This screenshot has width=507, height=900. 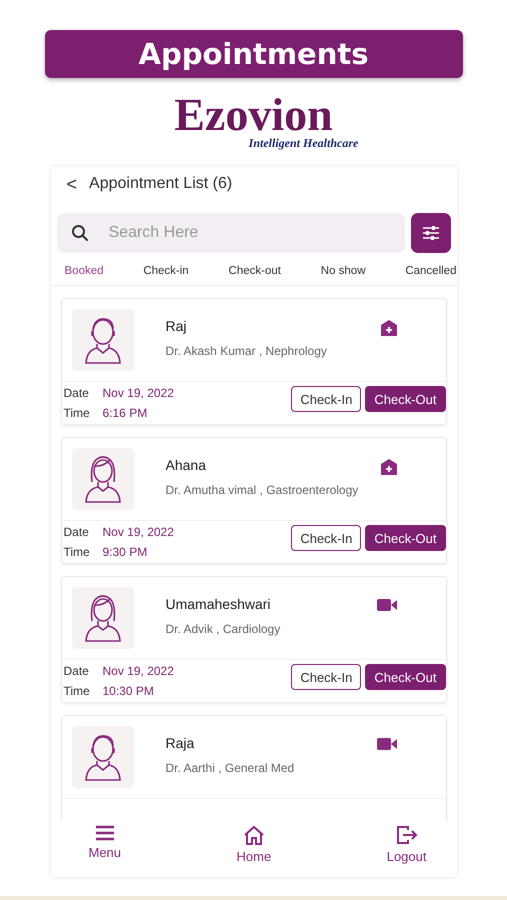 I want to click on menu-icon, so click(x=104, y=833).